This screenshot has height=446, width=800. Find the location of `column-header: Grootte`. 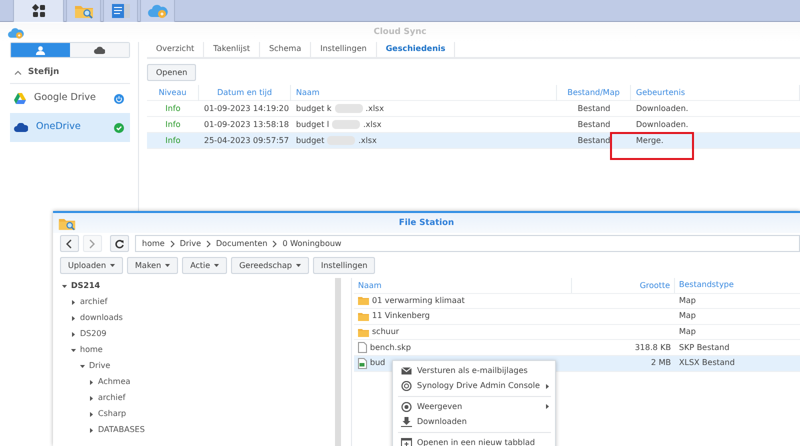

column-header: Grootte is located at coordinates (623, 285).